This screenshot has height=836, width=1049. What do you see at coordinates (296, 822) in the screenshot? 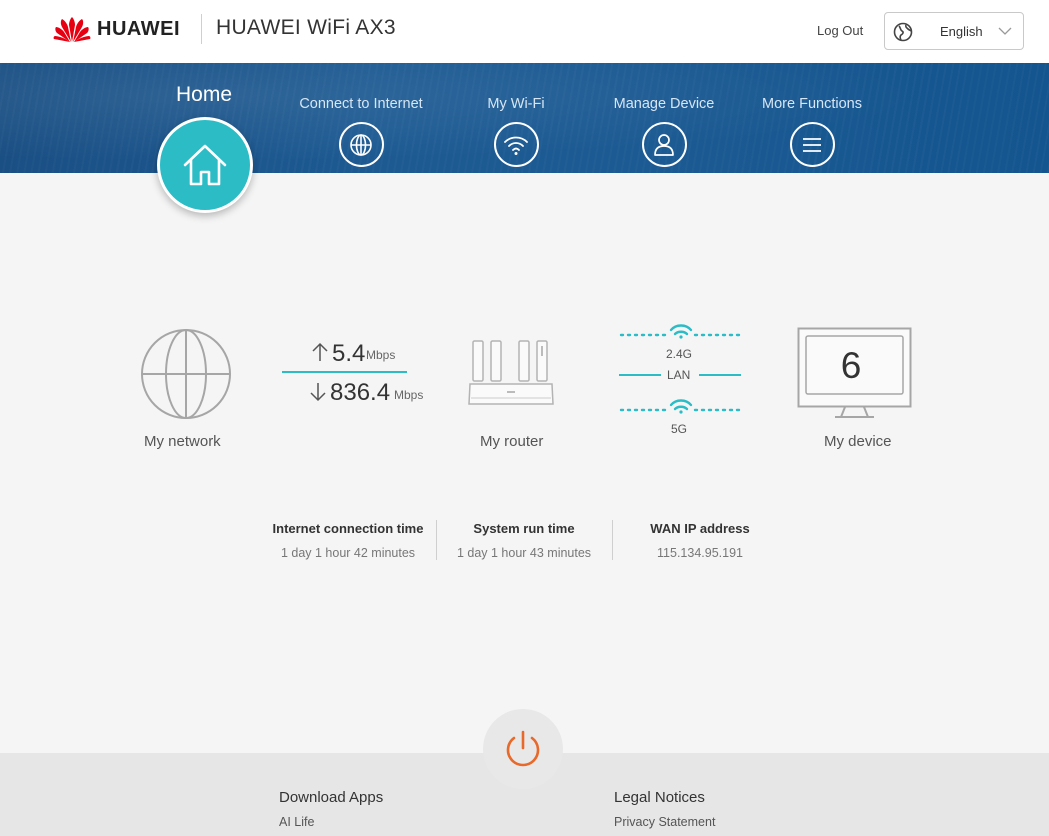
I see `footer-ai-life-link: AI Life` at bounding box center [296, 822].